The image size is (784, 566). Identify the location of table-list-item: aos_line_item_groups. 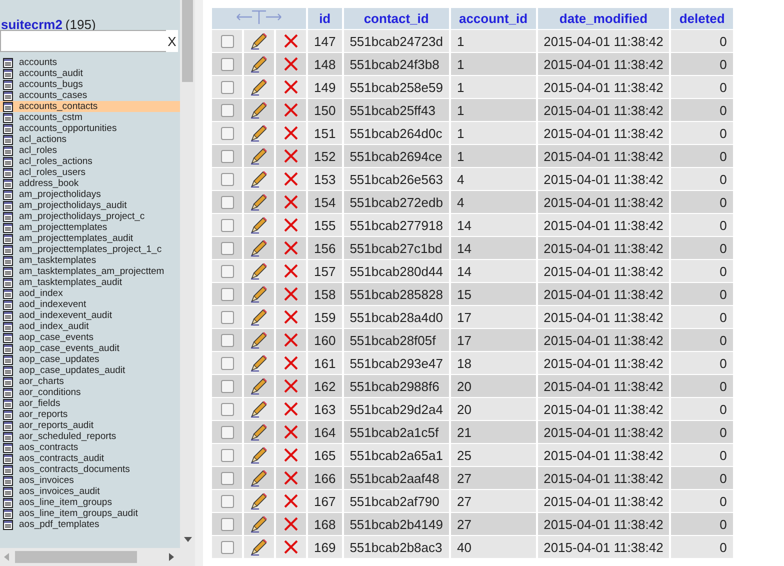
(90, 502).